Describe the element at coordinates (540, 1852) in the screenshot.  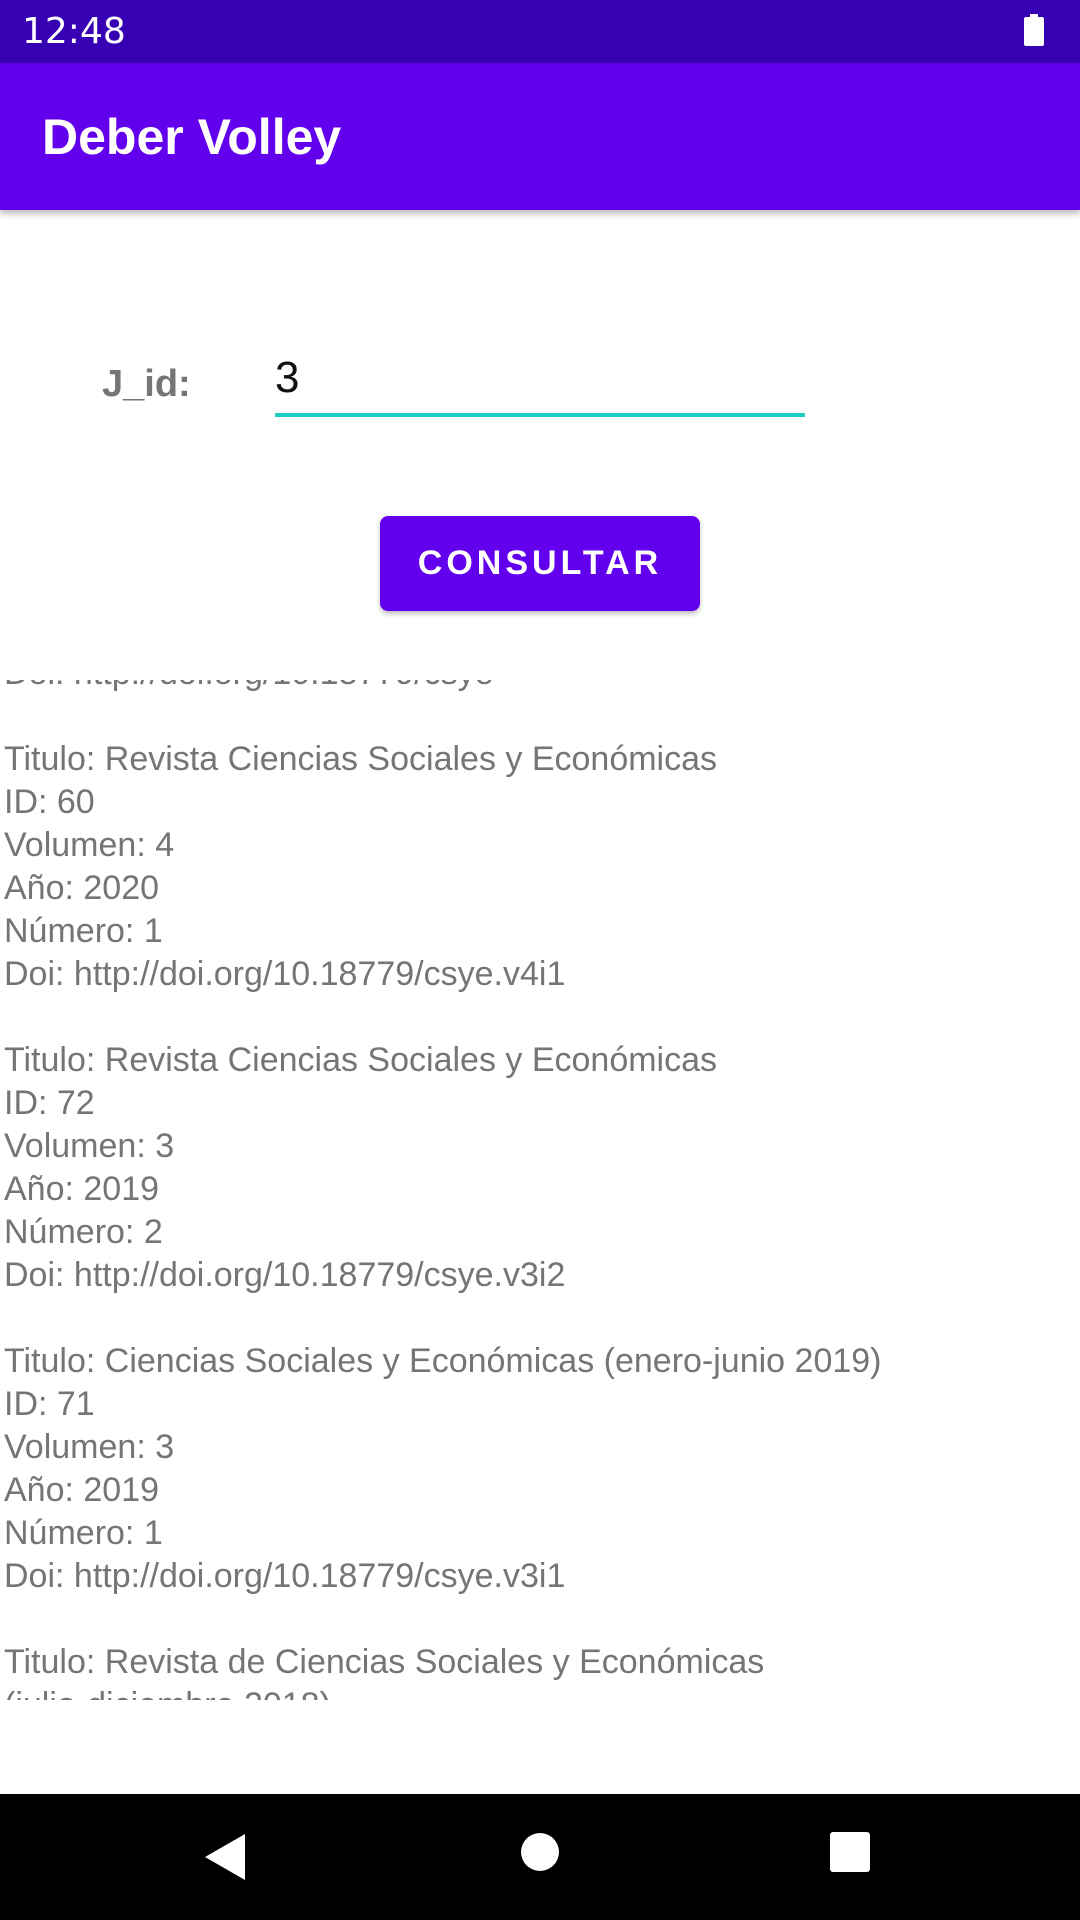
I see `home-circle-icon` at that location.